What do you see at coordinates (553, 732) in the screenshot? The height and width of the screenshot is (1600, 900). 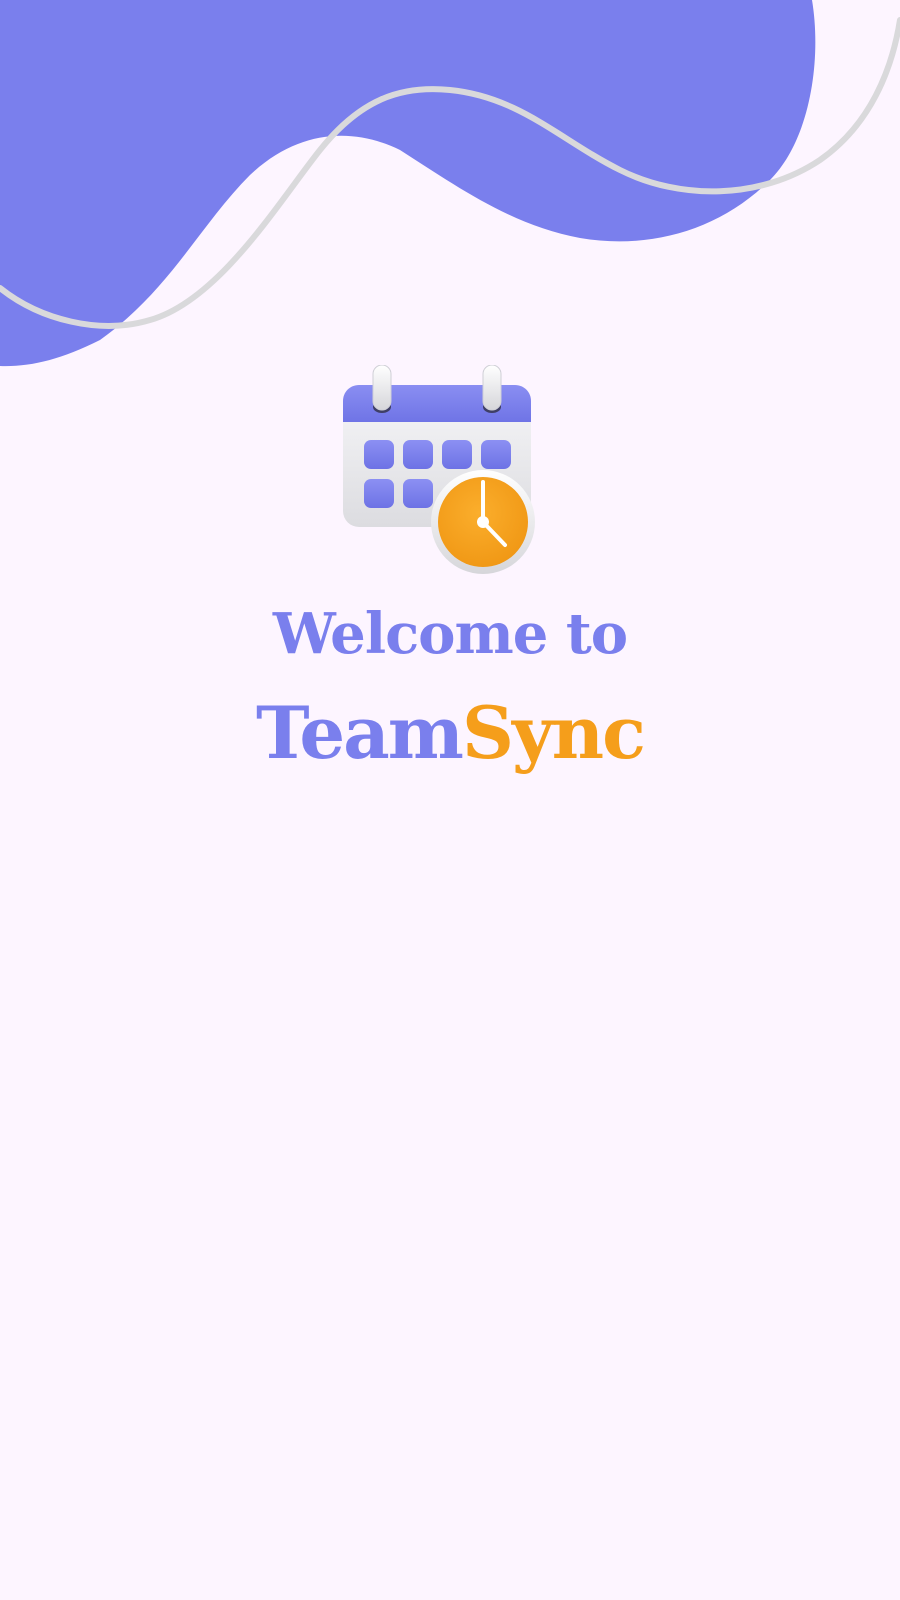 I see `brand-name-sync: Sync` at bounding box center [553, 732].